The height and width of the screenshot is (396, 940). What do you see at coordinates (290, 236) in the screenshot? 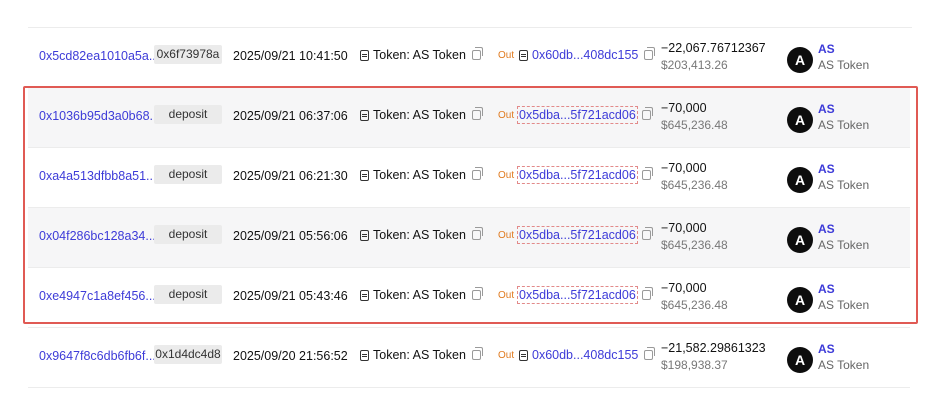
I see `tx-time: 2025/09/21 05:56:06` at bounding box center [290, 236].